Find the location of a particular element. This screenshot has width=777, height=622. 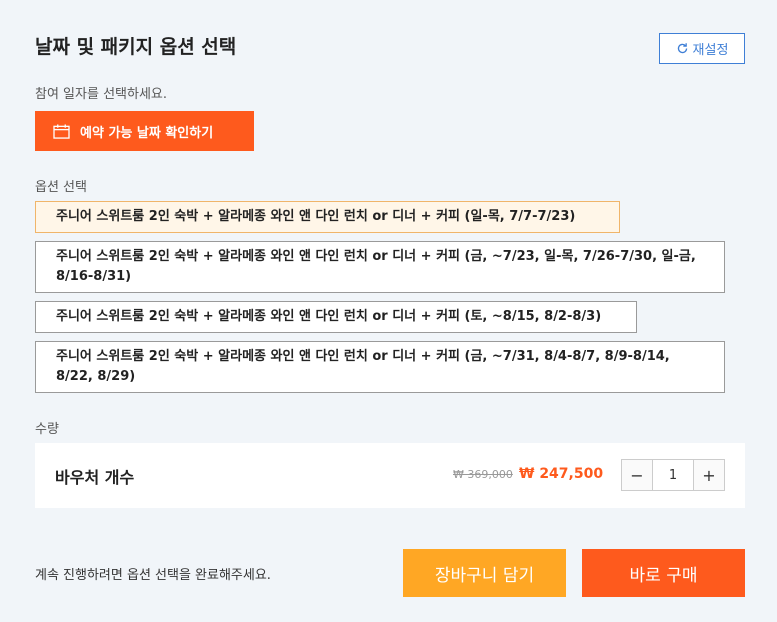

footer-note: 계속 진행하려면 옵션 선택을 완료해주세요. is located at coordinates (153, 575).